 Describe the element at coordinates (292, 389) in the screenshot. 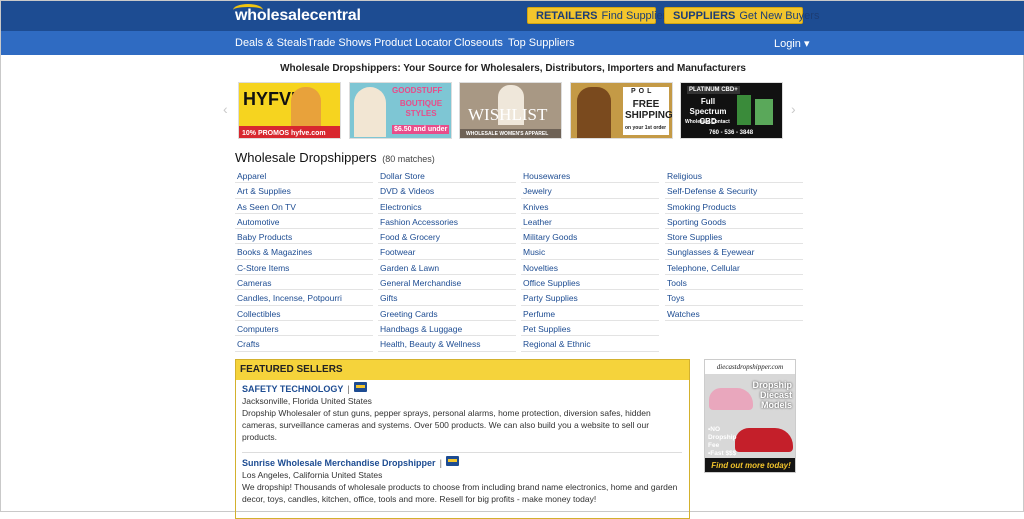

I see `seller-name-link: SAFETY TECHNOLOGY` at that location.